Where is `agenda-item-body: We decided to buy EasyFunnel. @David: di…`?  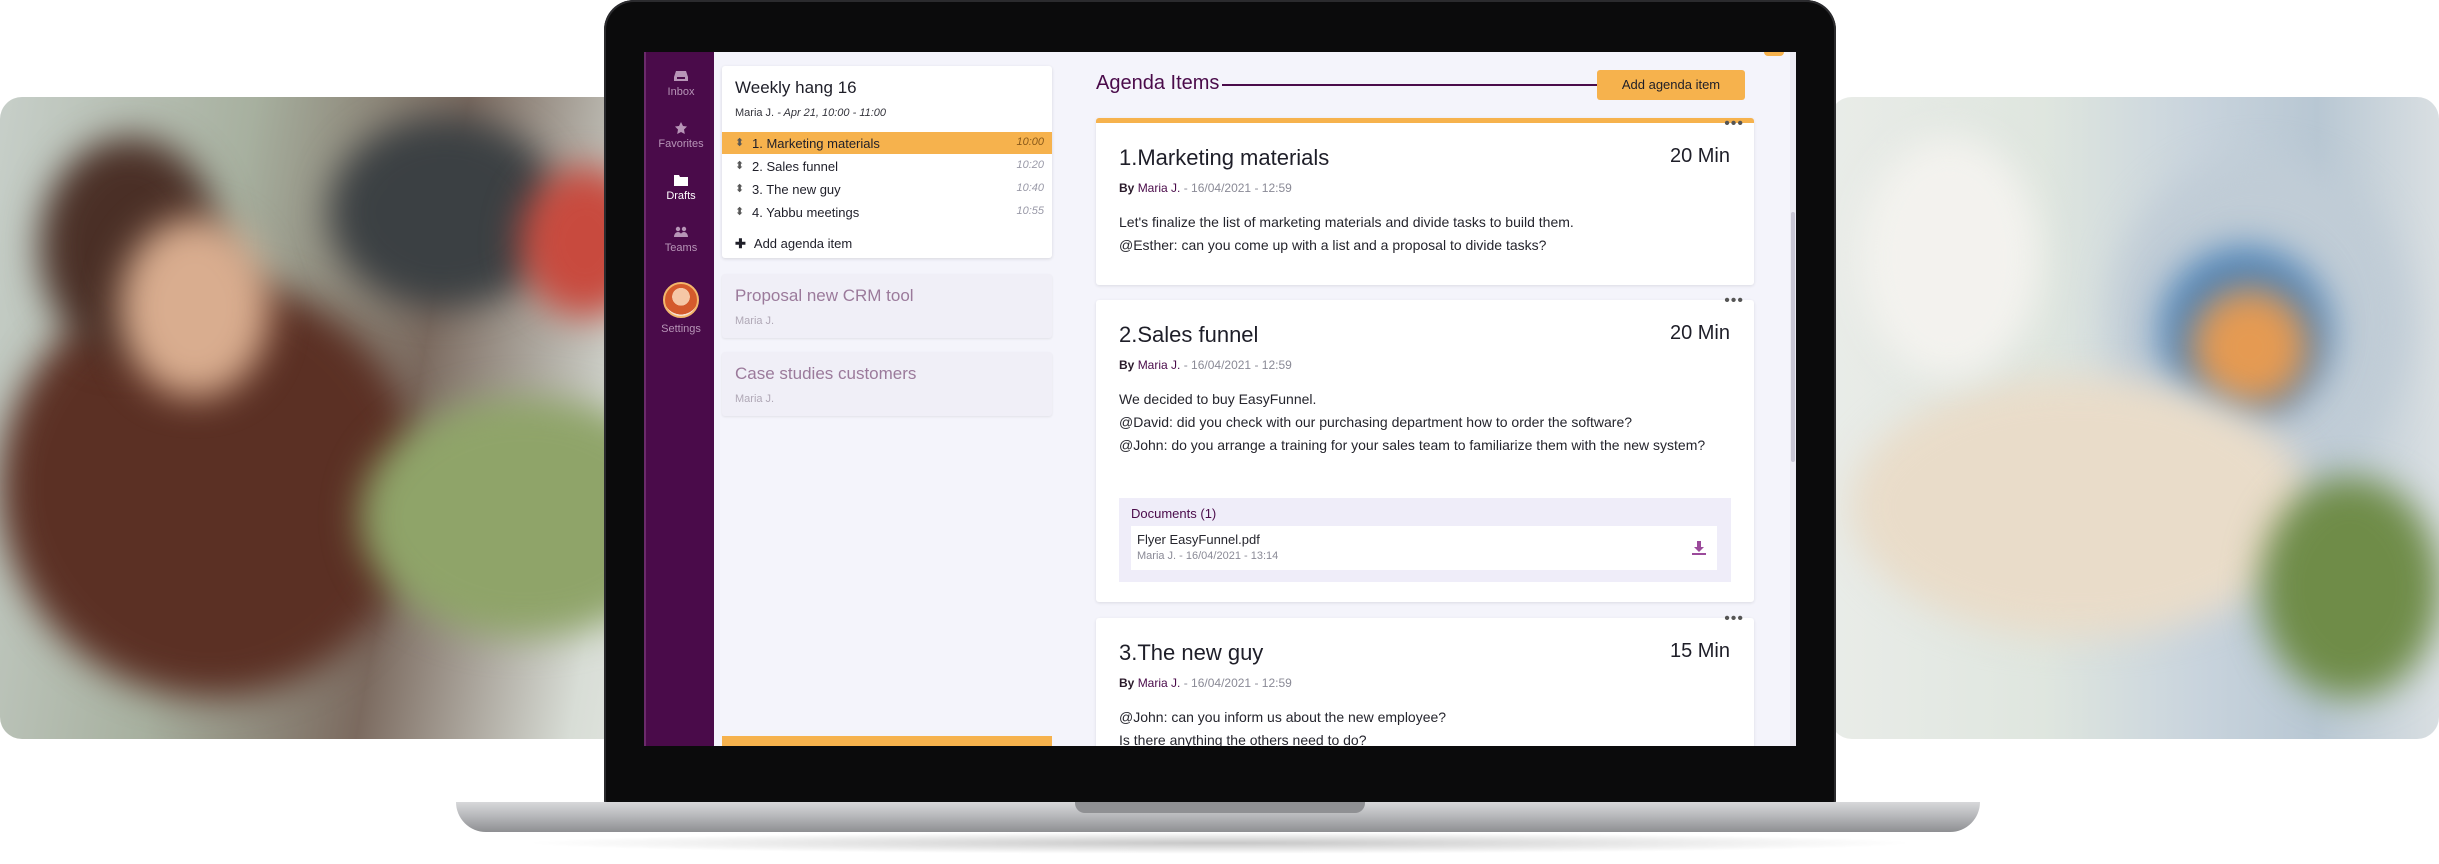 agenda-item-body: We decided to buy EasyFunnel. @David: di… is located at coordinates (1412, 422).